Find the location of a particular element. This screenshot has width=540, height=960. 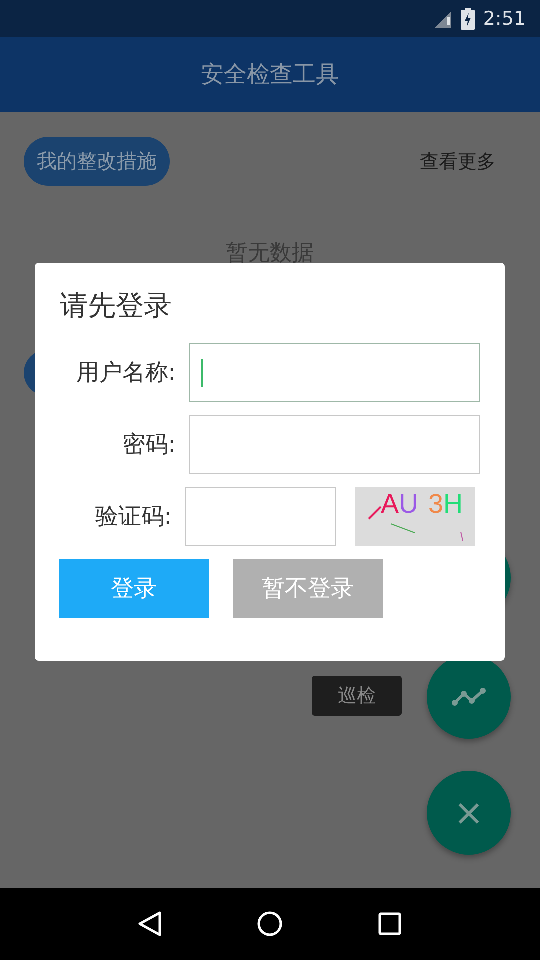

recents-icon is located at coordinates (390, 924).